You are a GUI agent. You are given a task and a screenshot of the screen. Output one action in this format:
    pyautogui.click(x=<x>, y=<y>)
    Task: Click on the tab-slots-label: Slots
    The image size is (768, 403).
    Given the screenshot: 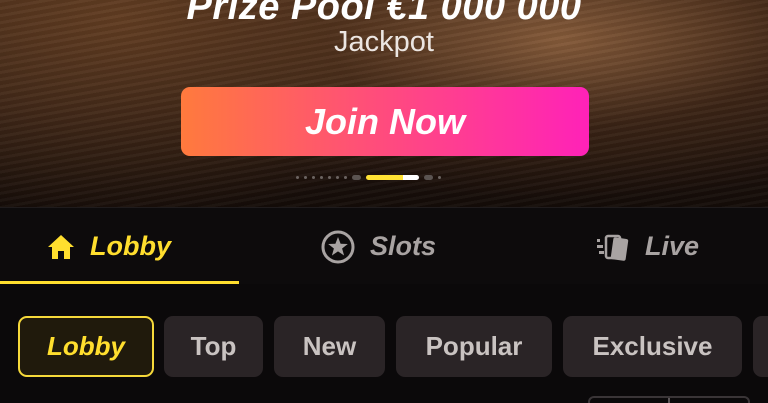 What is the action you would take?
    pyautogui.click(x=403, y=246)
    